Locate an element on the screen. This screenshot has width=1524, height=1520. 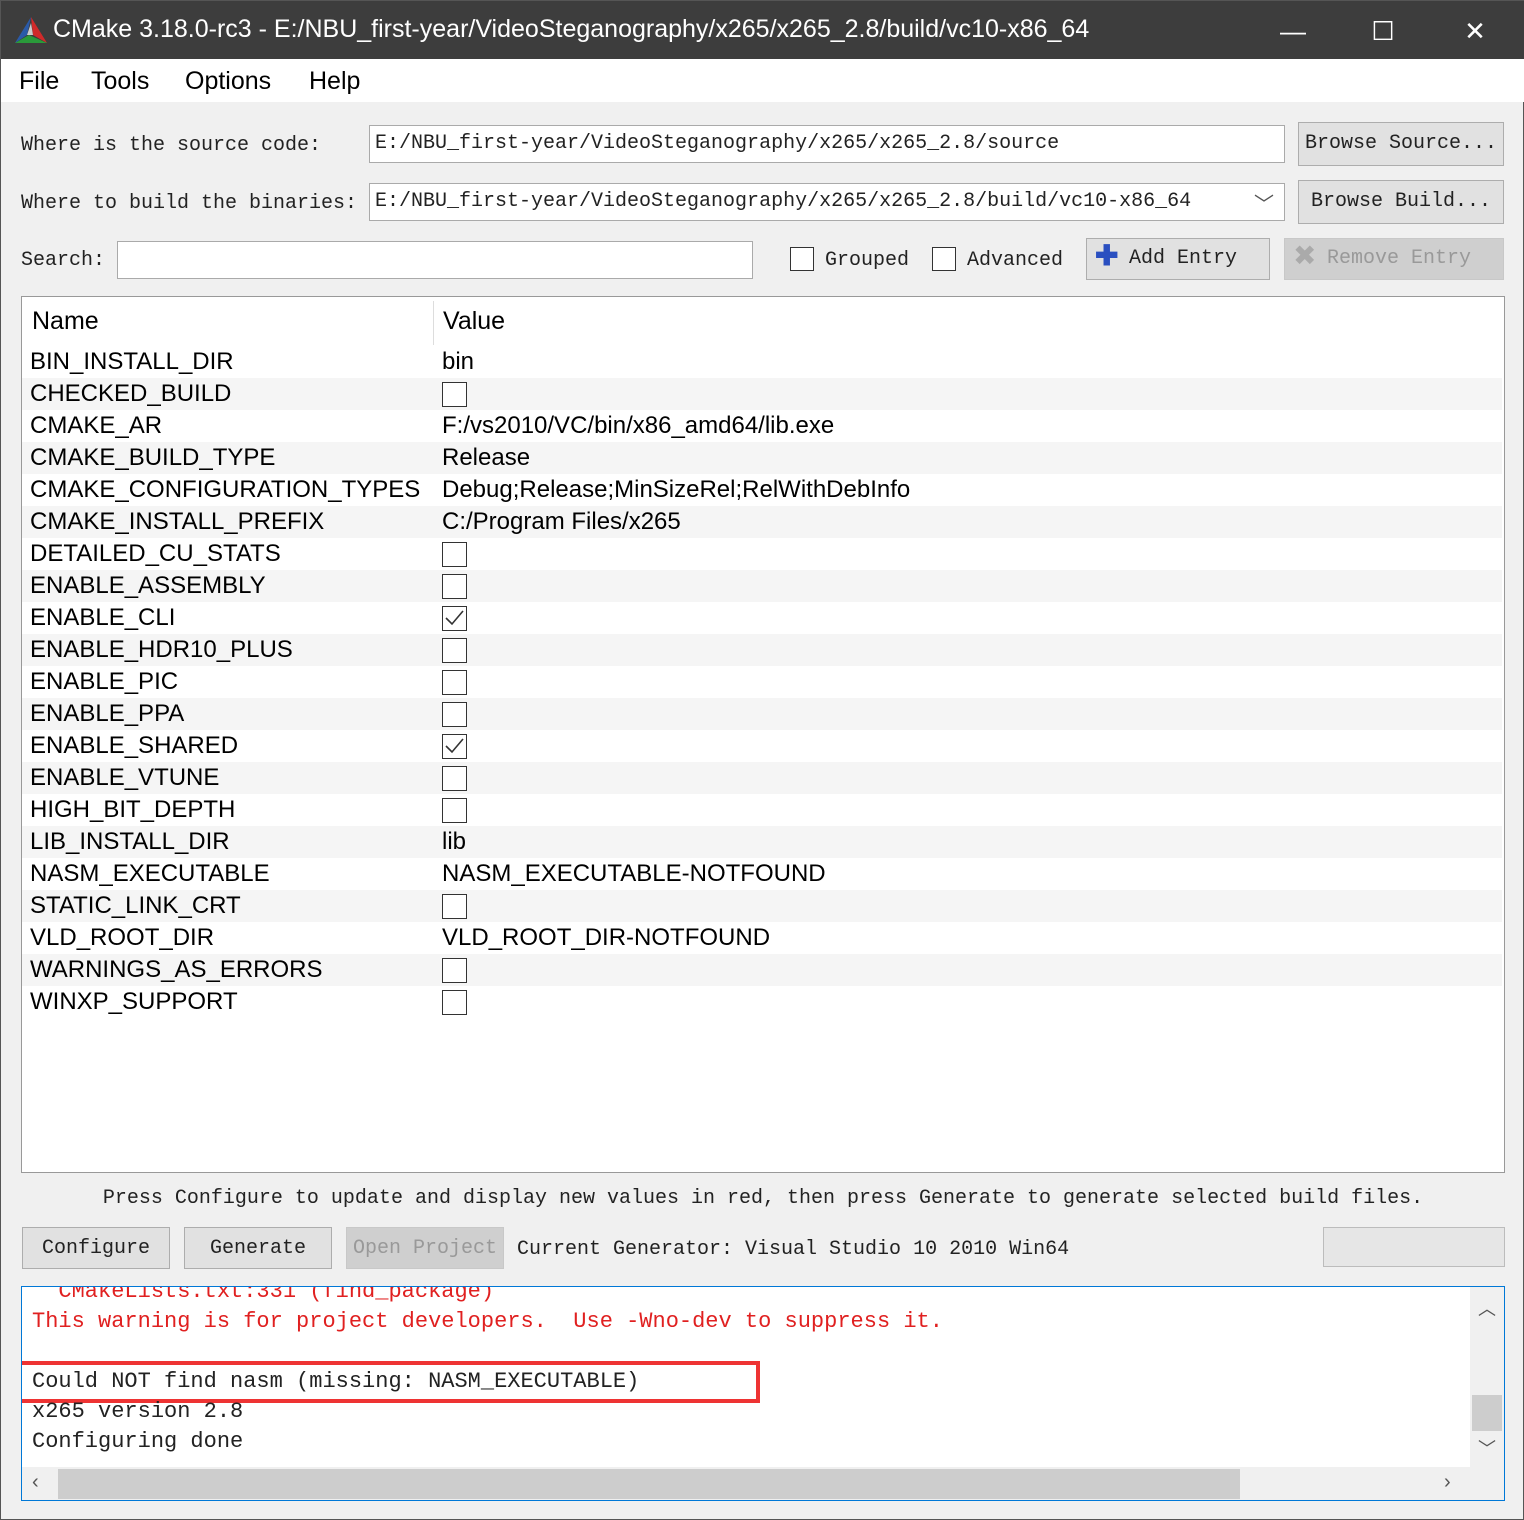
table-row: BIN_INSTALL_DIR bin is located at coordinates (762, 362).